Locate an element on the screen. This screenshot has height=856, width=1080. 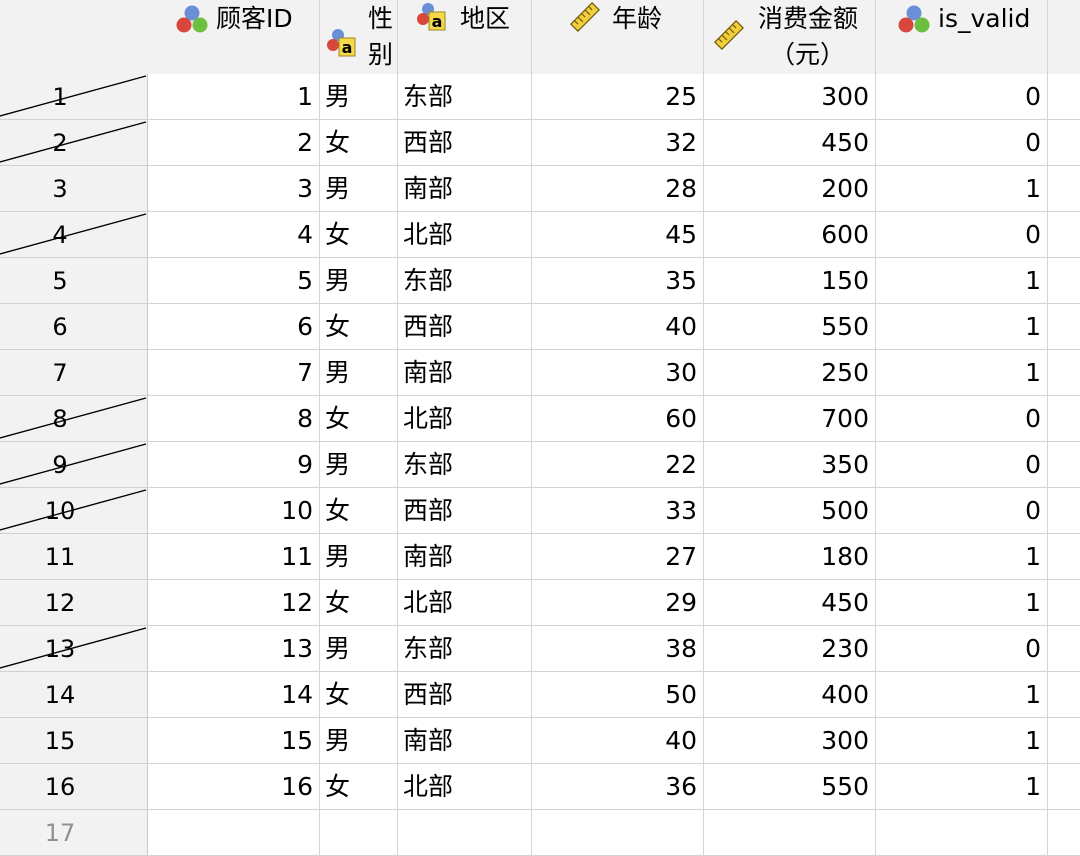
cell-region is located at coordinates (465, 833).